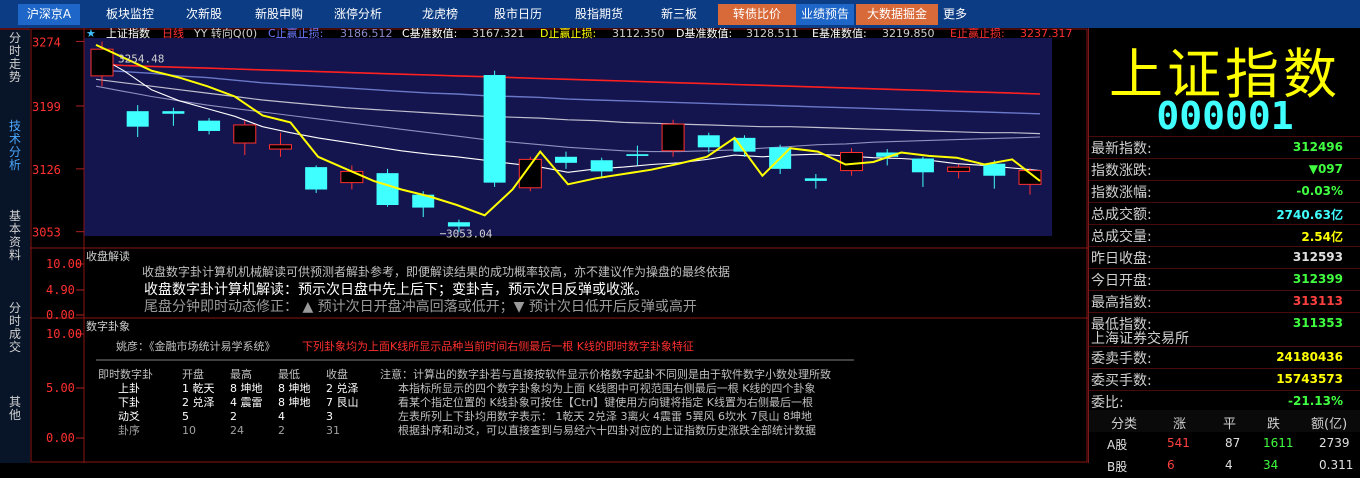 The width and height of the screenshot is (1360, 478). Describe the element at coordinates (1319, 191) in the screenshot. I see `quote-value: -0.03%` at that location.